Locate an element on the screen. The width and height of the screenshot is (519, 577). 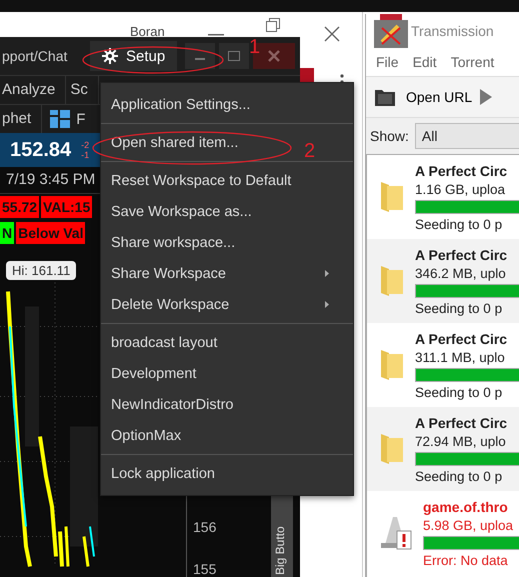
warning-cone-icon is located at coordinates (396, 533).